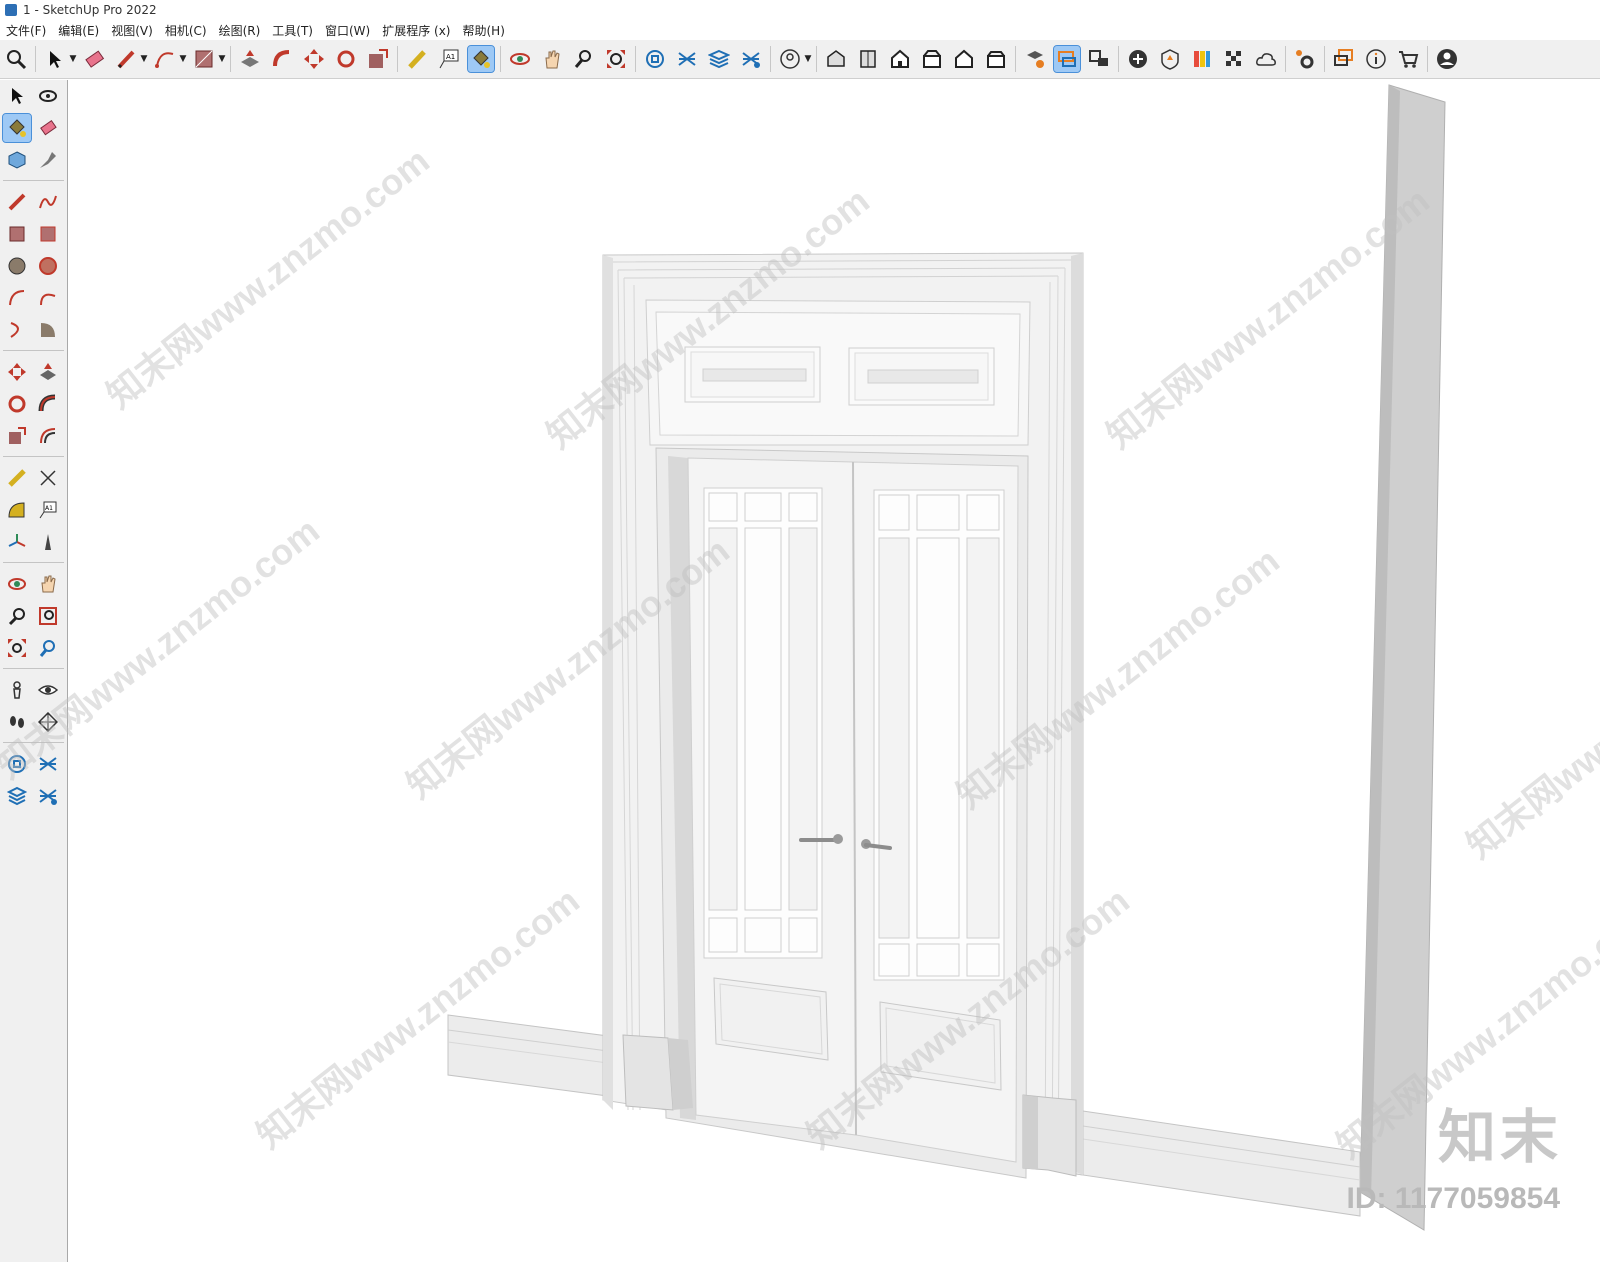 The height and width of the screenshot is (1266, 1600). Describe the element at coordinates (17, 266) in the screenshot. I see `circle-icon` at that location.